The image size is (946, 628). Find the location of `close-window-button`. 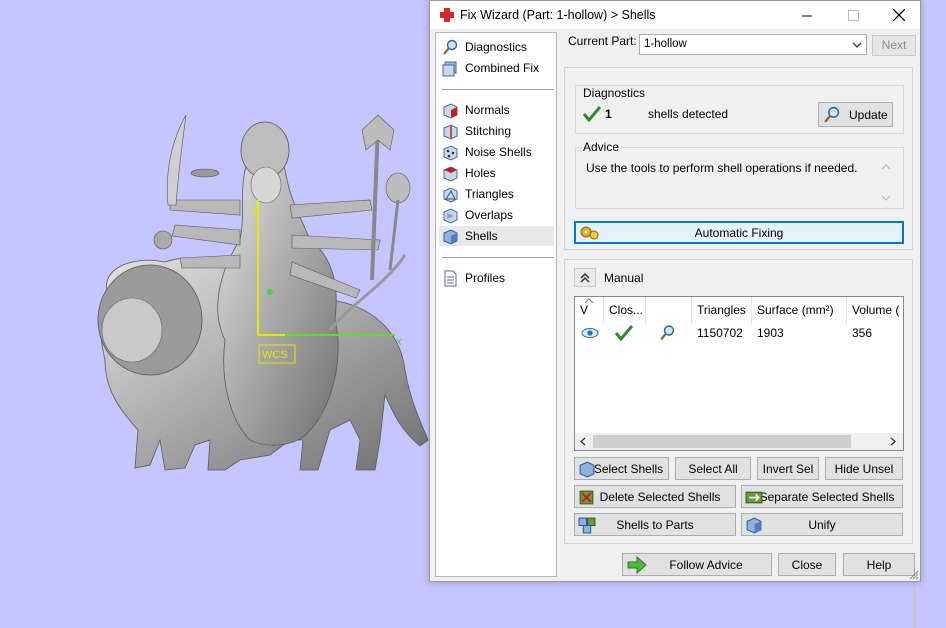

close-window-button is located at coordinates (899, 15).